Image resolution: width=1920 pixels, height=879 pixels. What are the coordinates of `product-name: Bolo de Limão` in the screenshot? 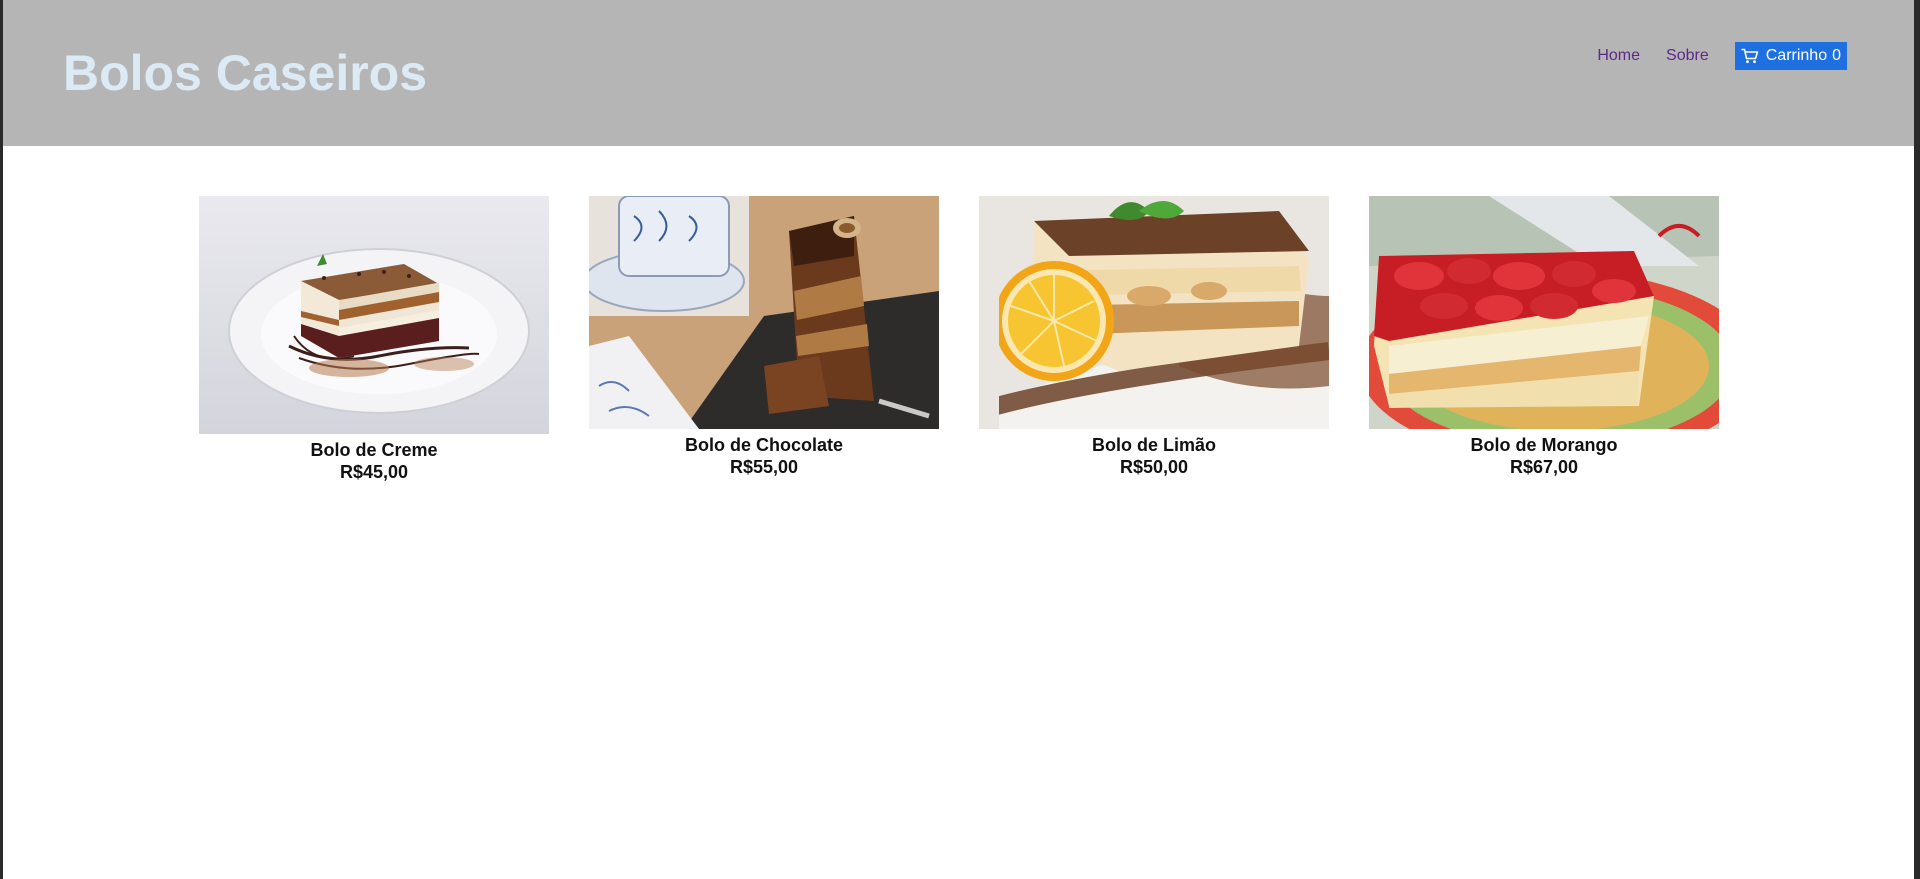 It's located at (1153, 445).